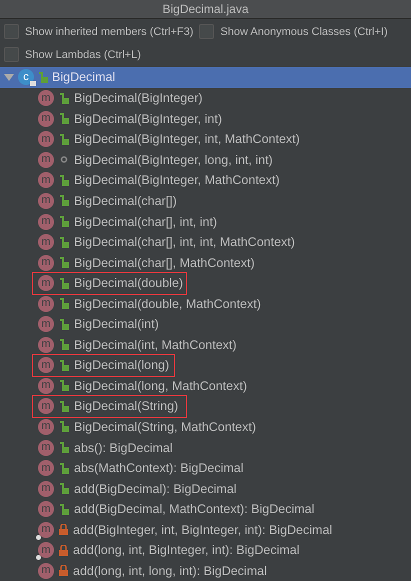 Image resolution: width=411 pixels, height=581 pixels. Describe the element at coordinates (155, 489) in the screenshot. I see `member-name: add(BigDecimal): BigDecimal` at that location.